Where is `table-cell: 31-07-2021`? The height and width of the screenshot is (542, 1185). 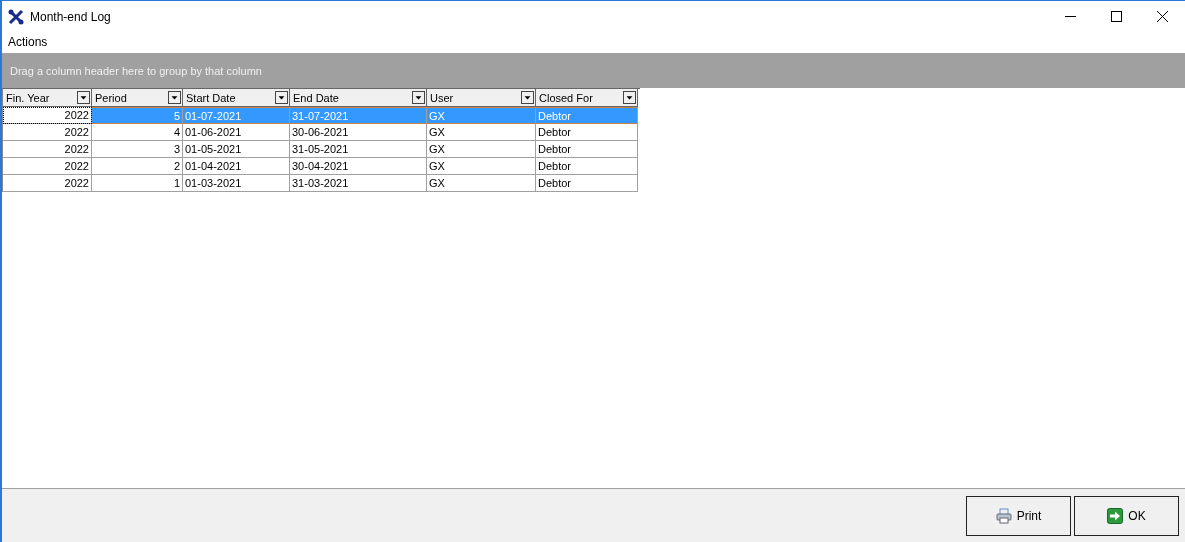 table-cell: 31-07-2021 is located at coordinates (358, 115).